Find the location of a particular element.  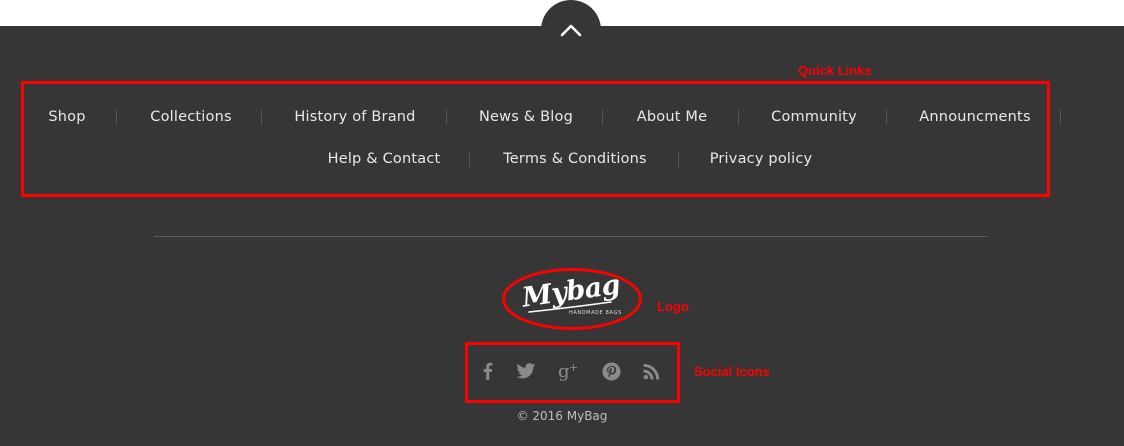

logo-annotation-ellipse is located at coordinates (572, 299).